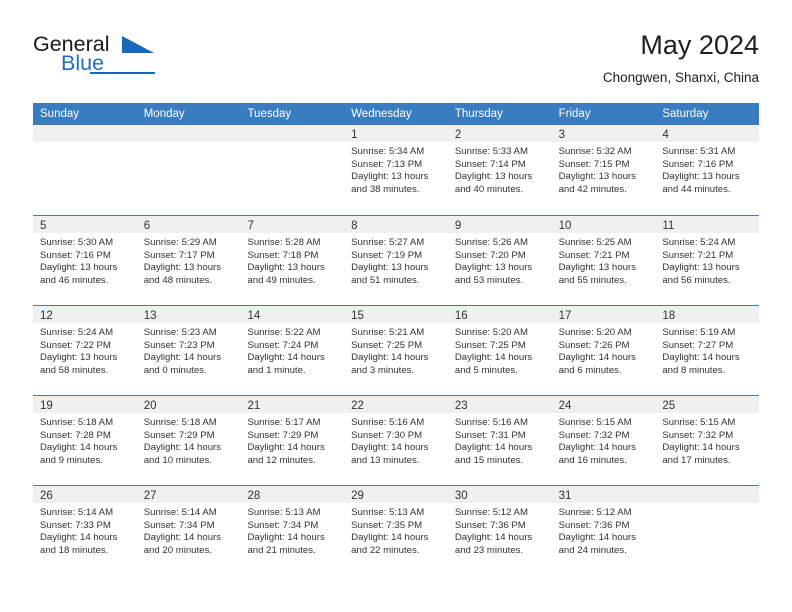 The image size is (792, 612). I want to click on day-number-band: 2, so click(499, 133).